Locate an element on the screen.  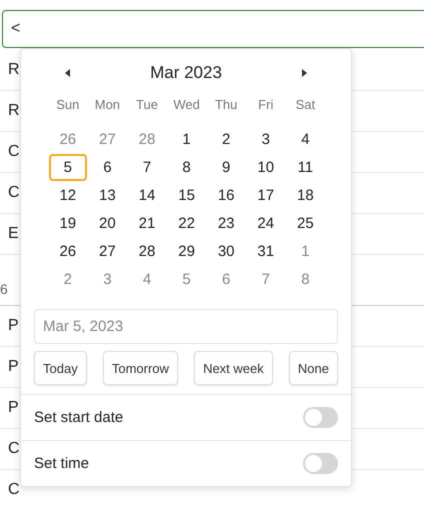
calendar-day: 29 is located at coordinates (187, 251).